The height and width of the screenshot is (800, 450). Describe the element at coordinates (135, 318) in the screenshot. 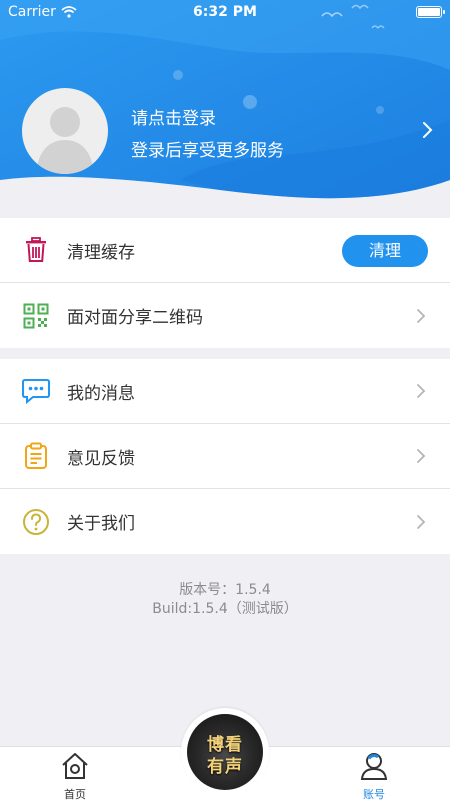

I see `qrcode-share-label: 面对面分享二维码` at that location.